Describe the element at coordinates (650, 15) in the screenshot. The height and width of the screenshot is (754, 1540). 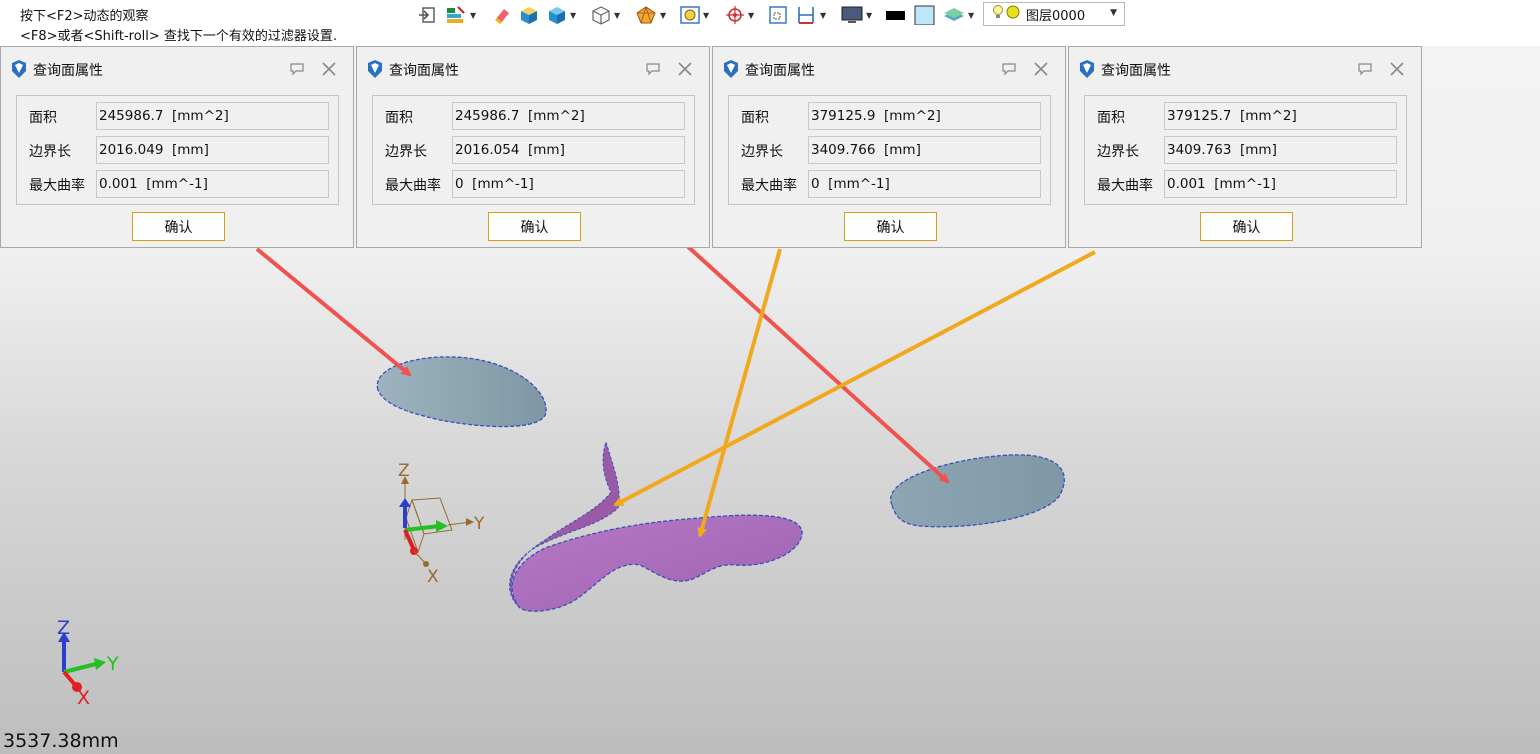
I see `render-style-icon: ▼` at that location.